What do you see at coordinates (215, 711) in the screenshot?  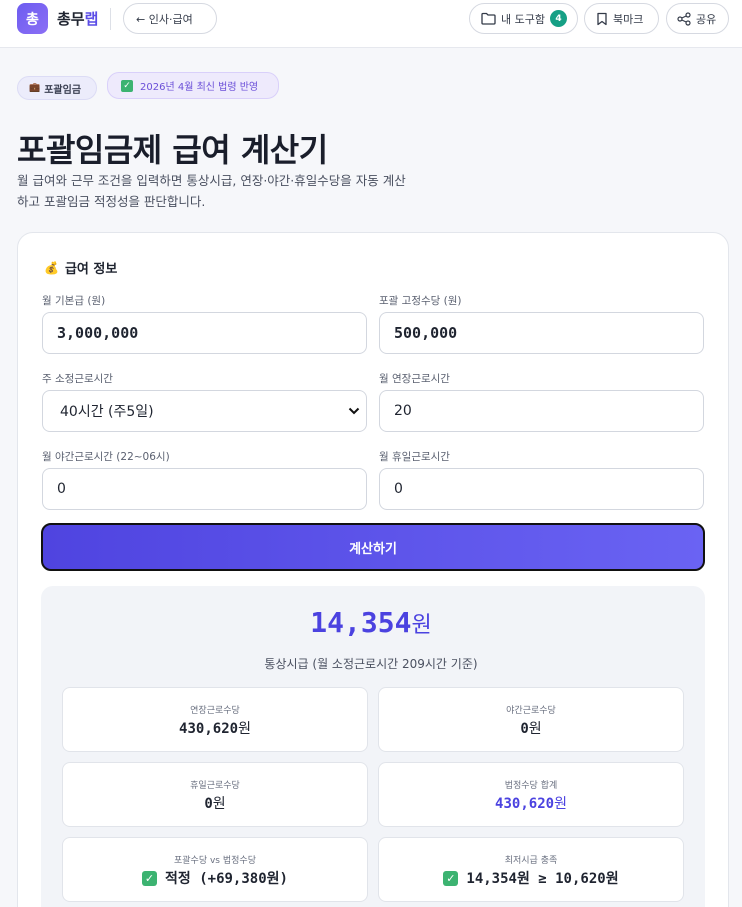 I see `result-card-label: 연장근로수당` at bounding box center [215, 711].